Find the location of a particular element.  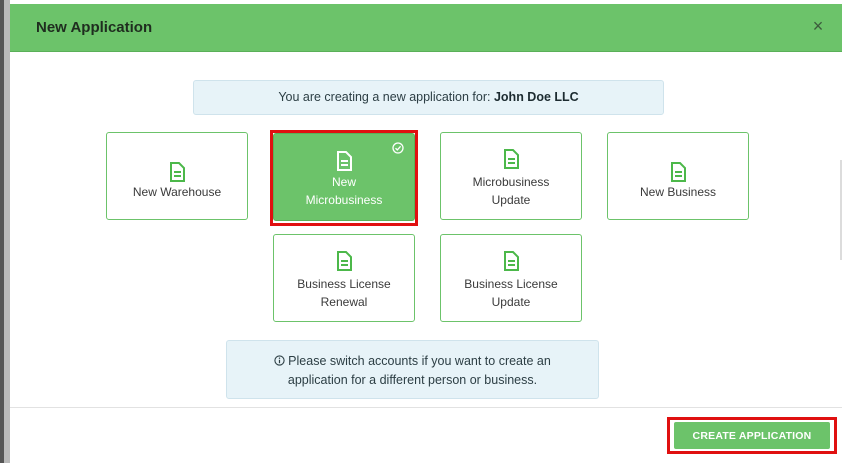

account-name: John Doe LLC is located at coordinates (536, 97).